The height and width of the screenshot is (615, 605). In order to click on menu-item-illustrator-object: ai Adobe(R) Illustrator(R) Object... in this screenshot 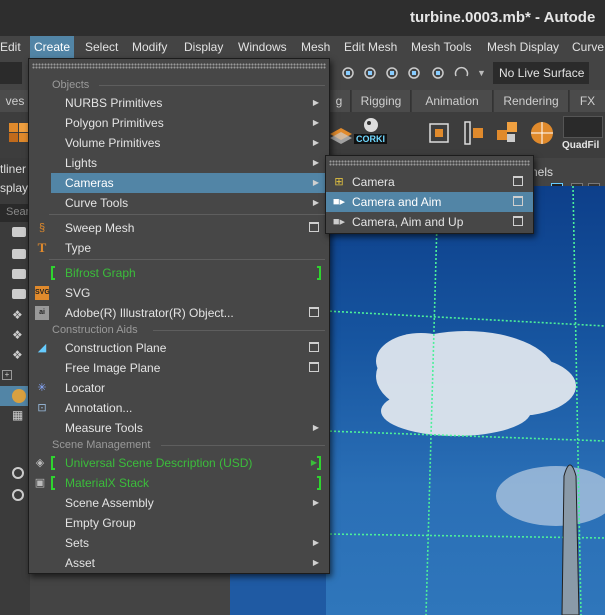, I will do `click(179, 313)`.